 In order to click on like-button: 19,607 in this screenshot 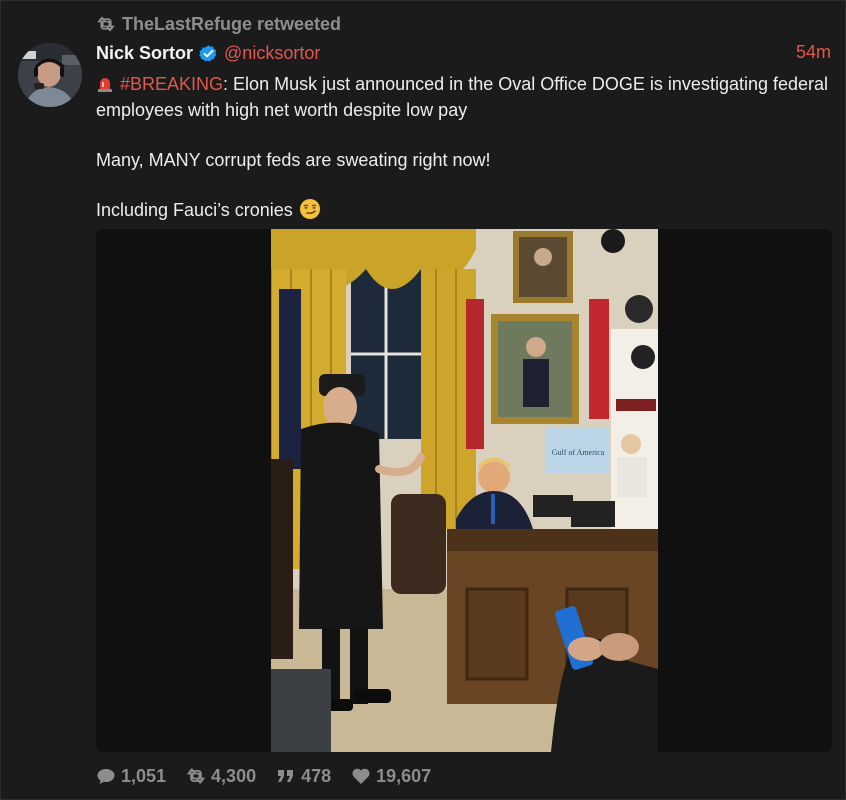, I will do `click(391, 776)`.